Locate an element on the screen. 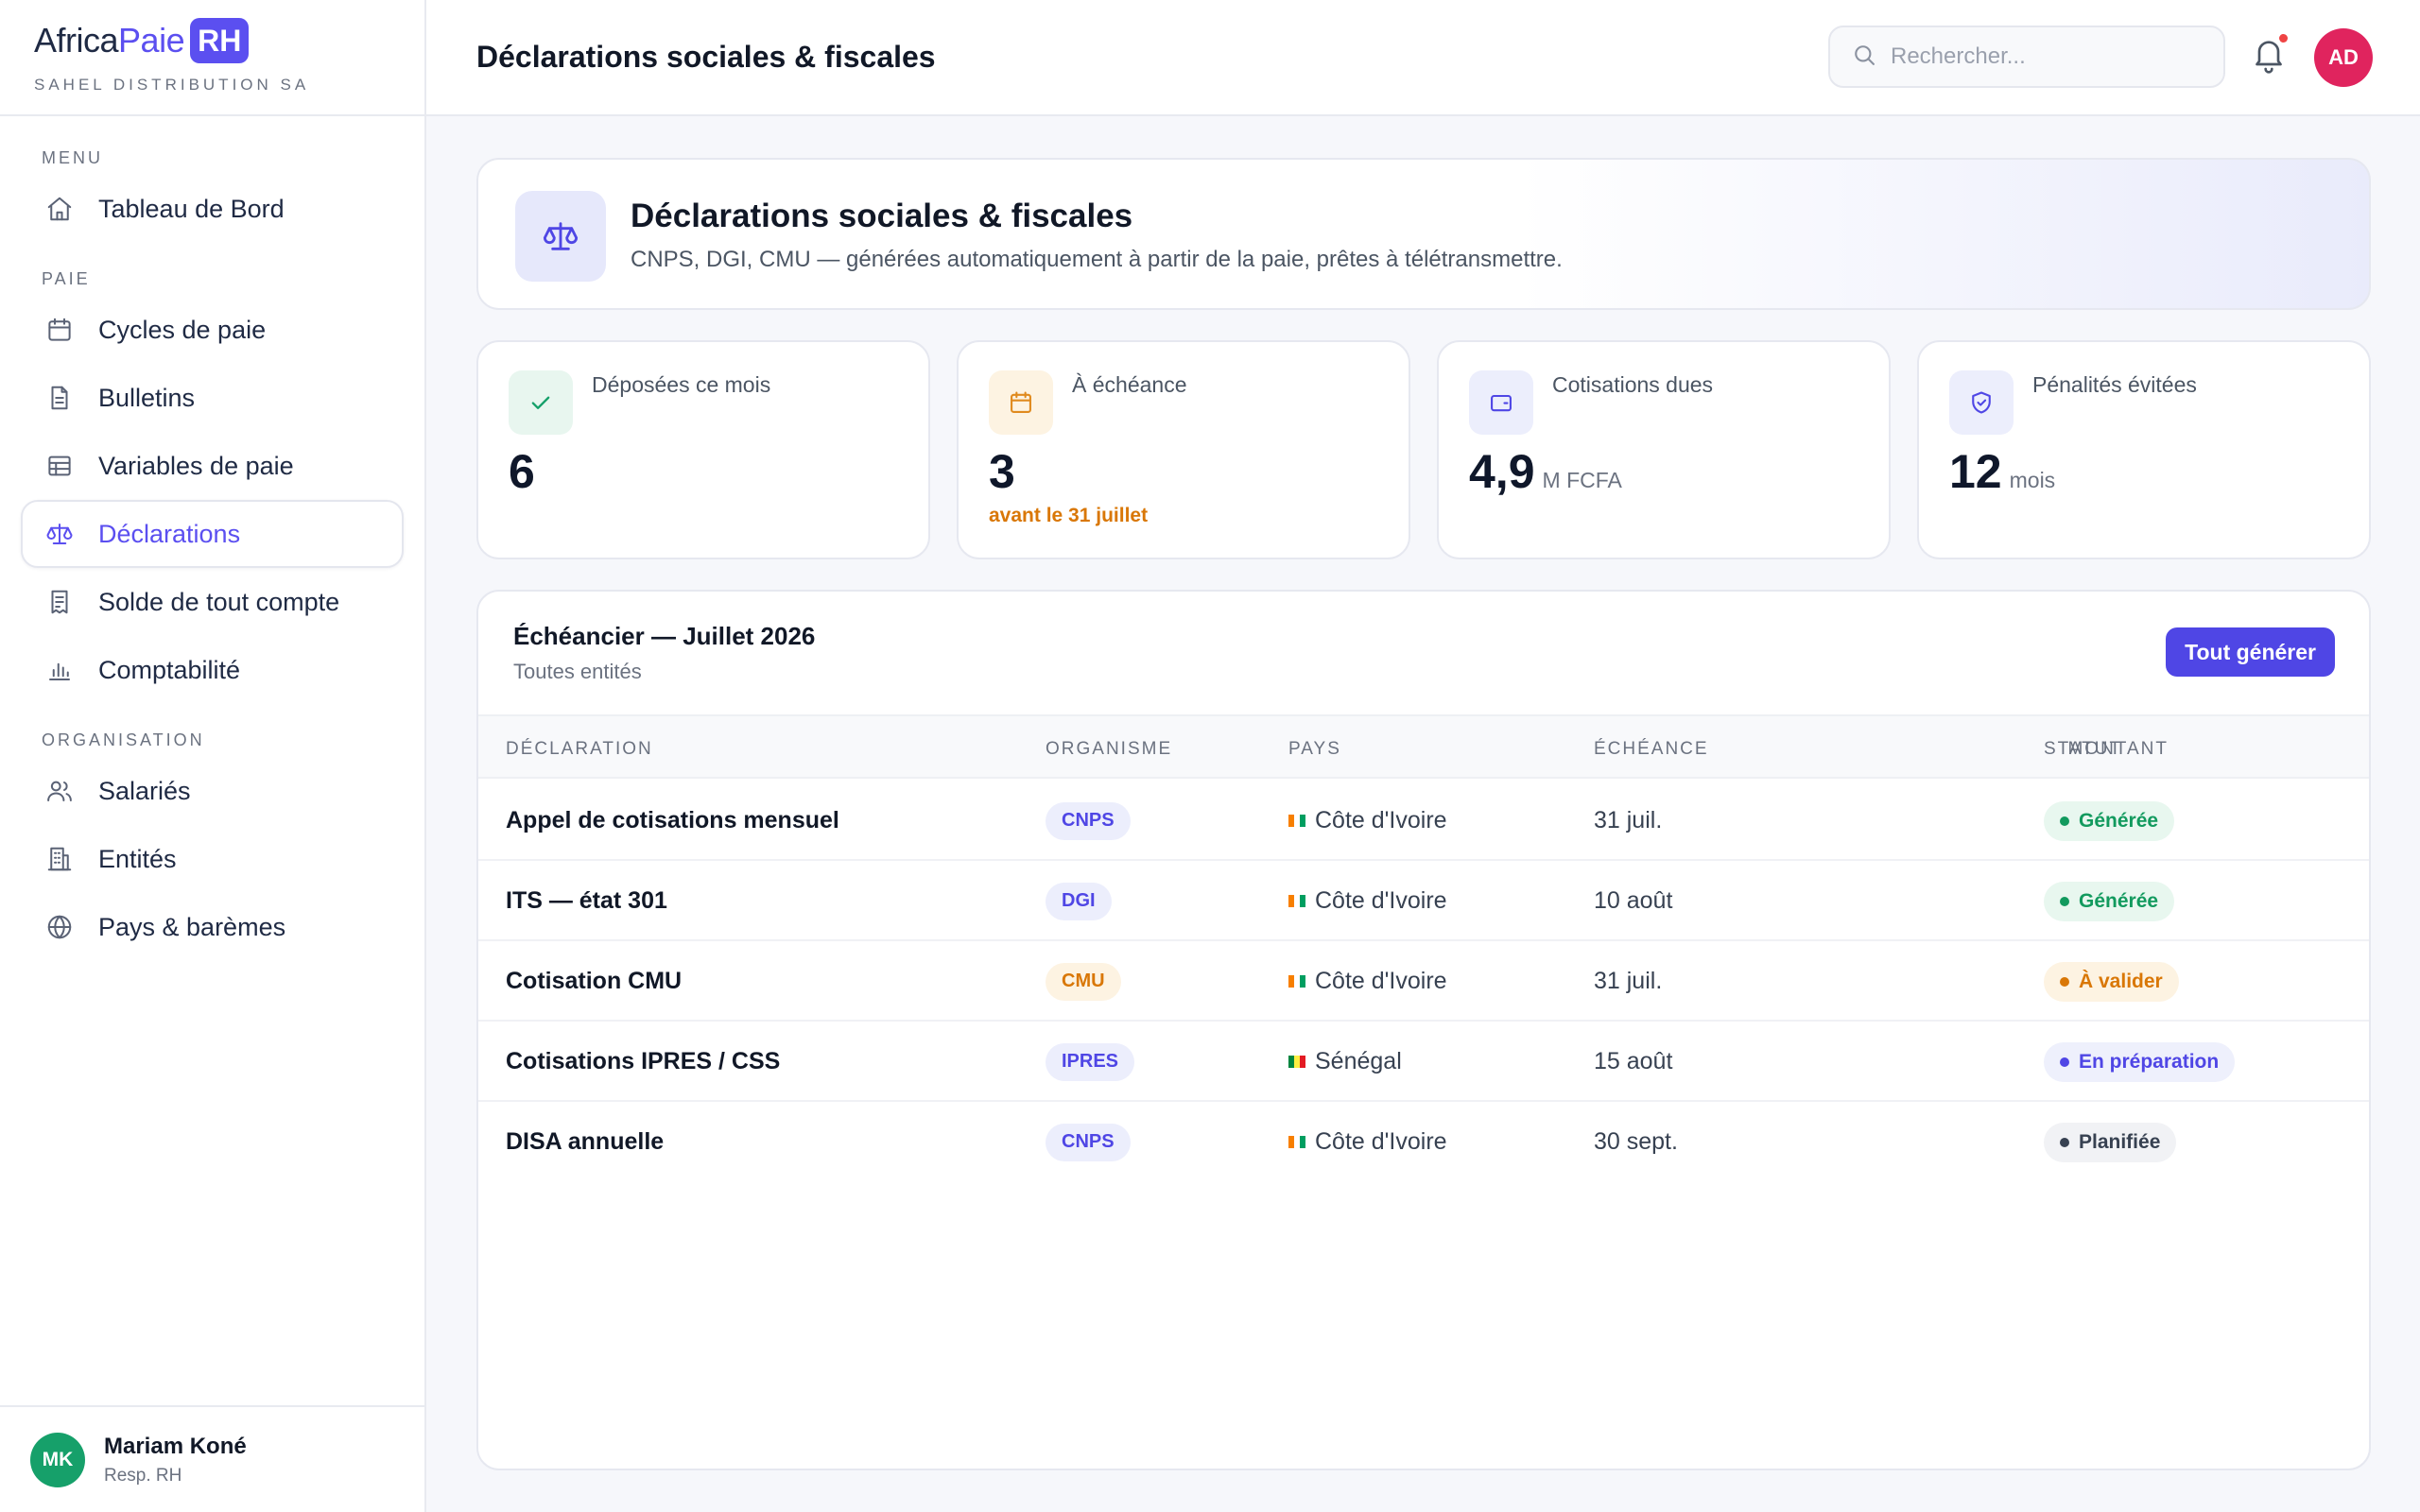  kpi-label: Cotisations dues is located at coordinates (1633, 384).